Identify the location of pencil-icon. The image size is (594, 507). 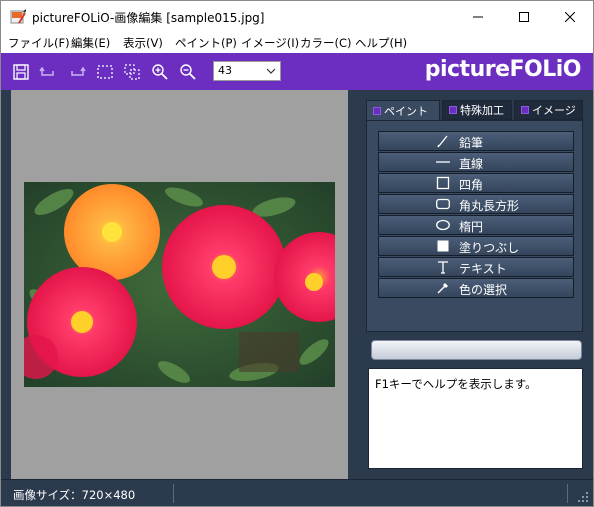
(442, 141).